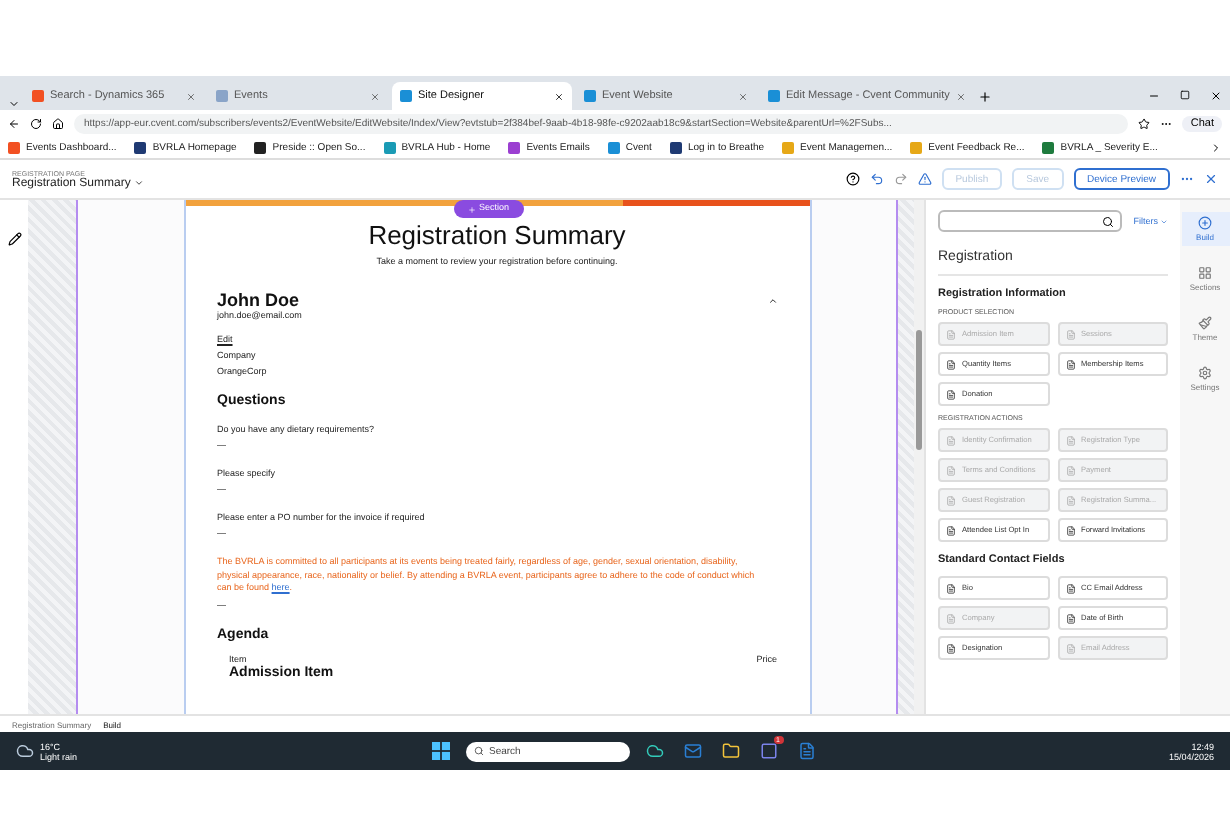 This screenshot has height=830, width=1230. Describe the element at coordinates (440, 751) in the screenshot. I see `windows-start-icon` at that location.